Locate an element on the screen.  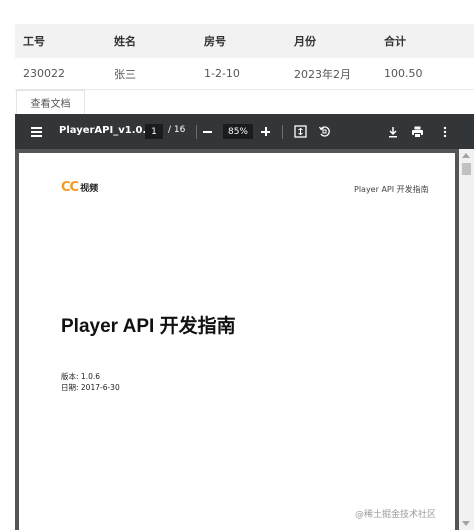
pdf-toolbar: PlayerAPI_v1.0.... 1 / 16 85% is located at coordinates (244, 131).